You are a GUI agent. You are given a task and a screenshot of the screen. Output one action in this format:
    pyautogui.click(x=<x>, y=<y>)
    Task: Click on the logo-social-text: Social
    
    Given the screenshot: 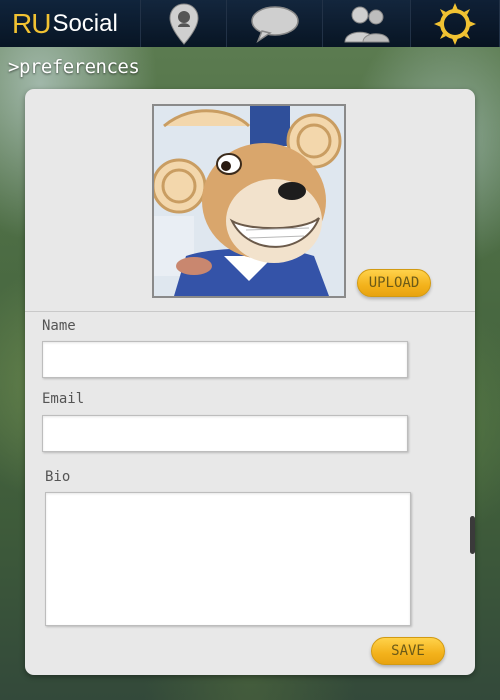 What is the action you would take?
    pyautogui.click(x=85, y=23)
    